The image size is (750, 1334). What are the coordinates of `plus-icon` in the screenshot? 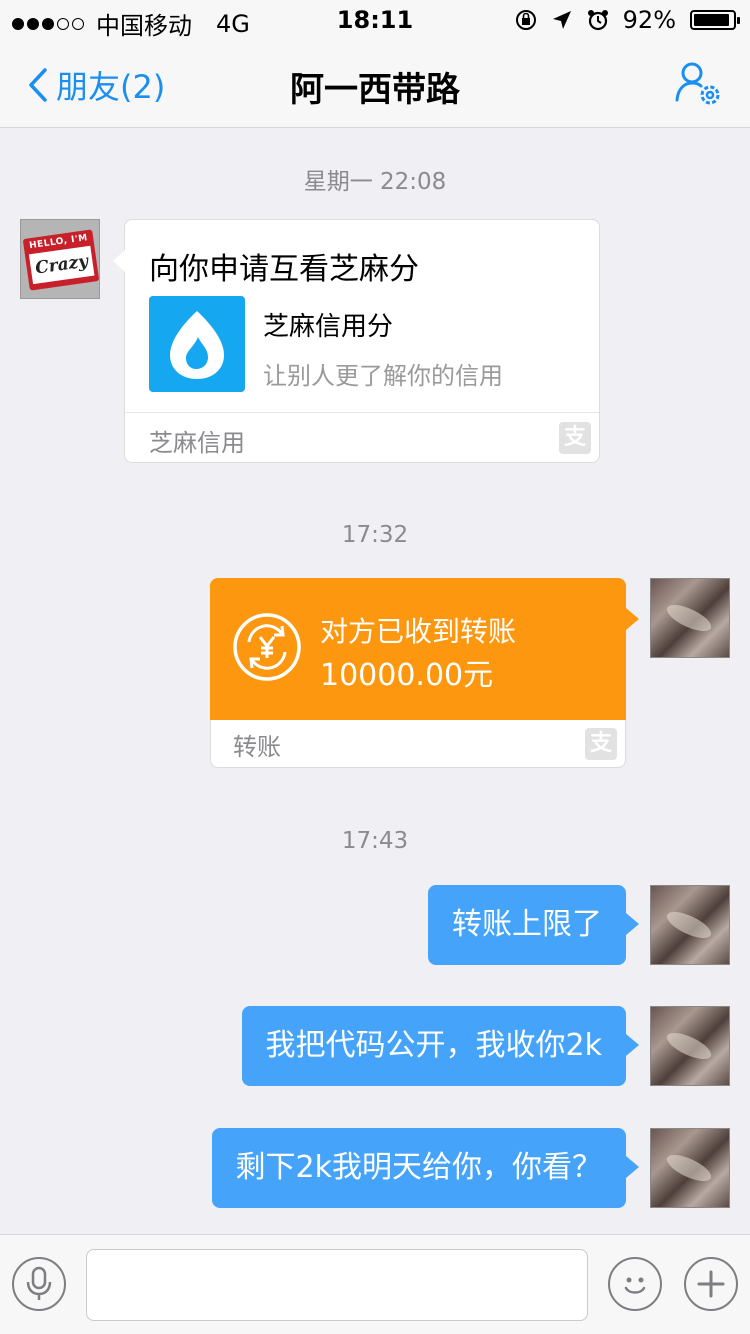 It's located at (711, 1284).